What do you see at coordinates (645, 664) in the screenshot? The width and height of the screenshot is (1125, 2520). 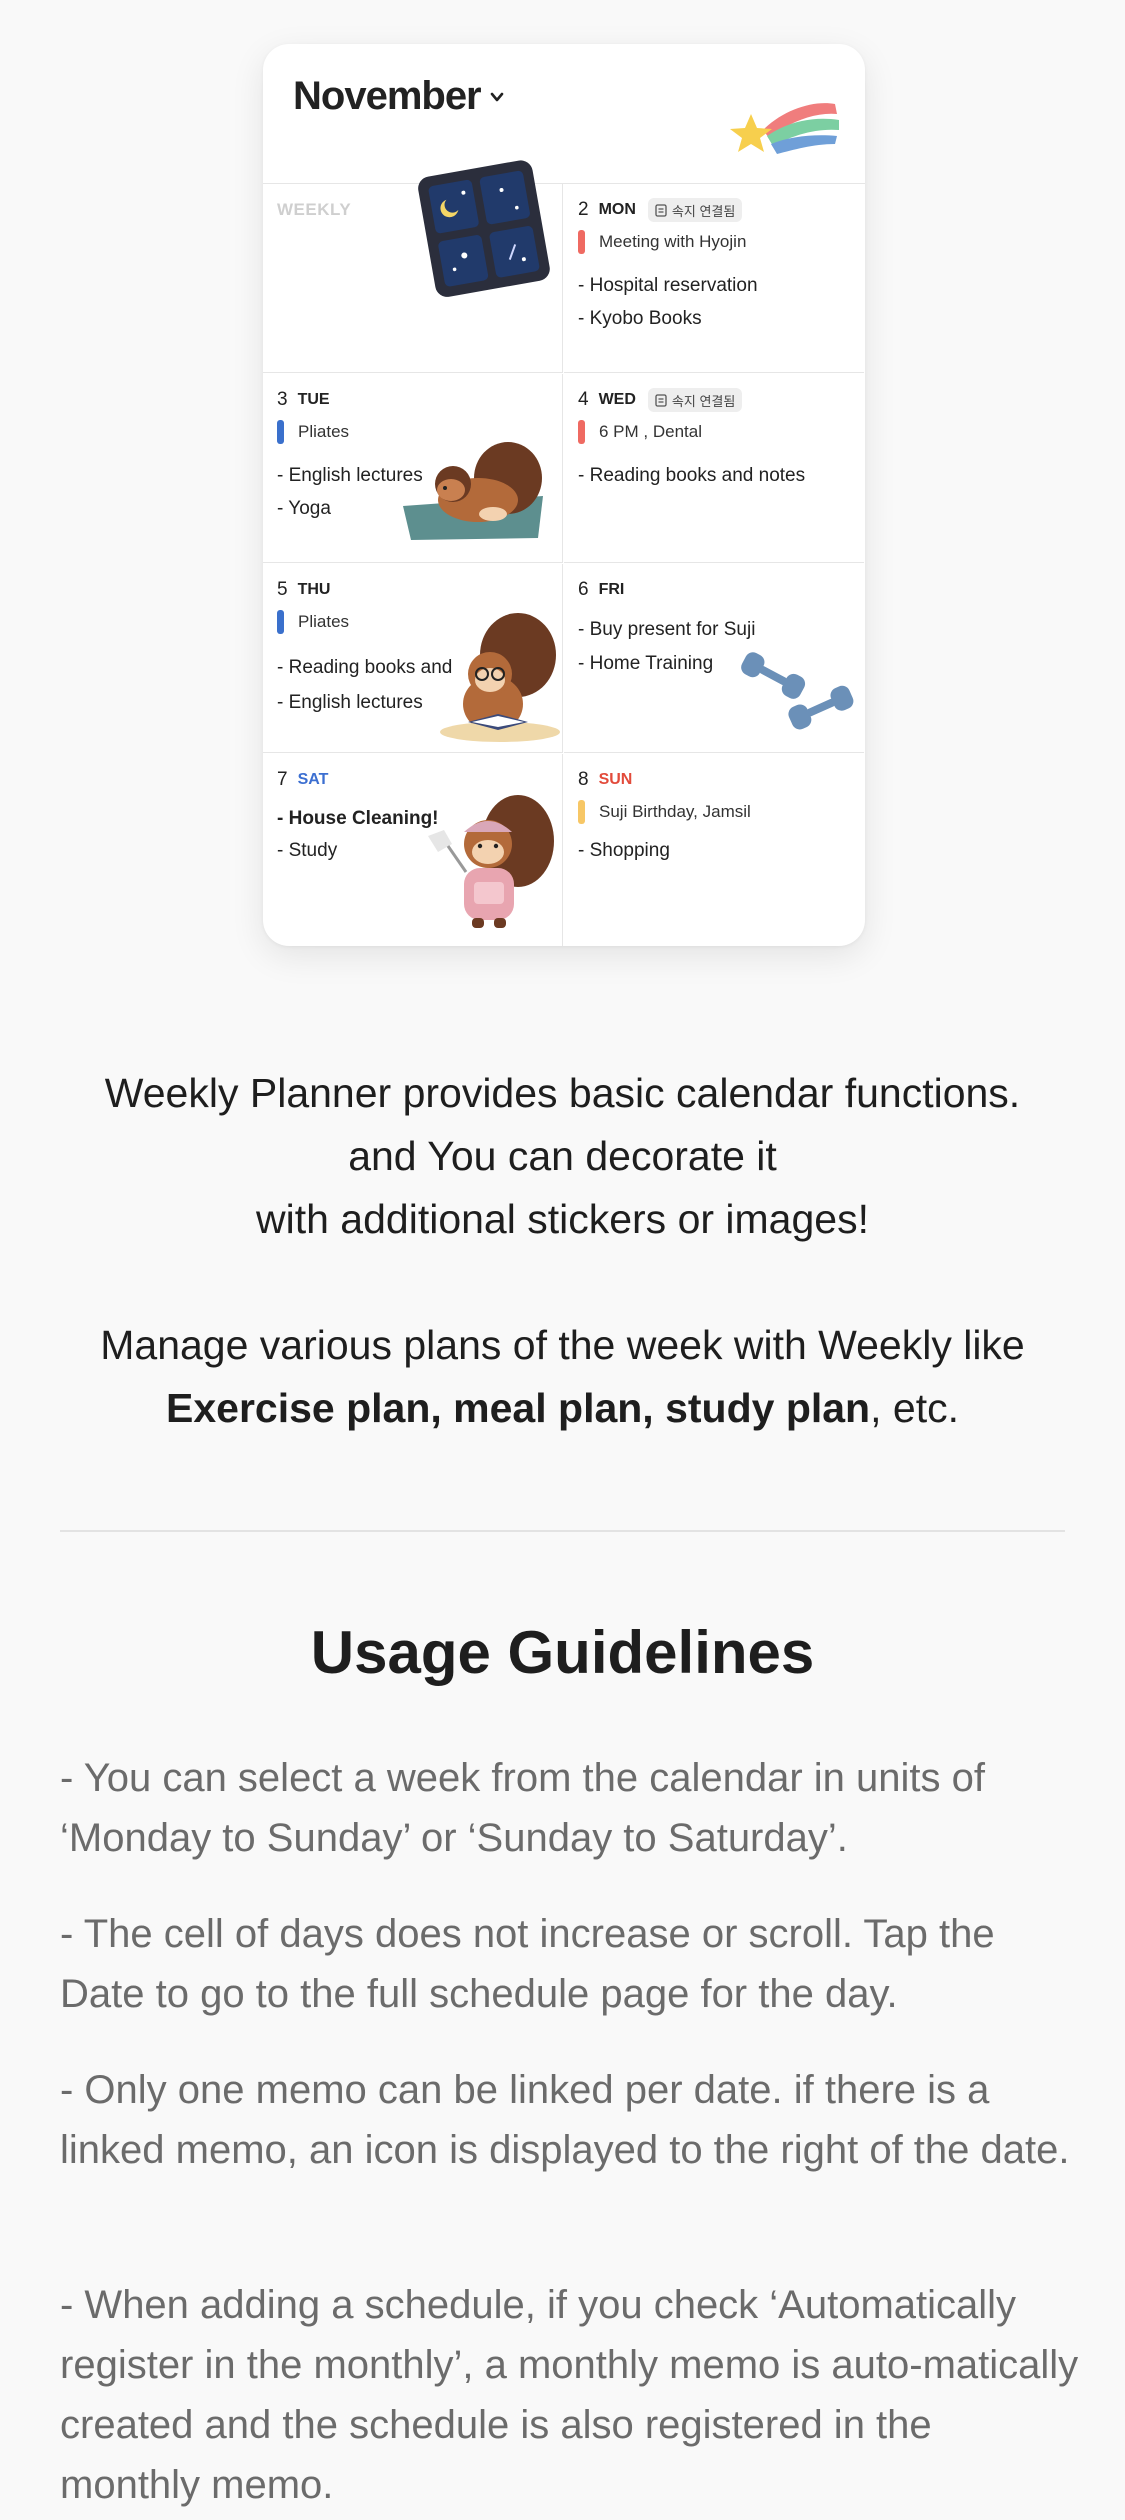 I see `todo-item: - Home Training` at bounding box center [645, 664].